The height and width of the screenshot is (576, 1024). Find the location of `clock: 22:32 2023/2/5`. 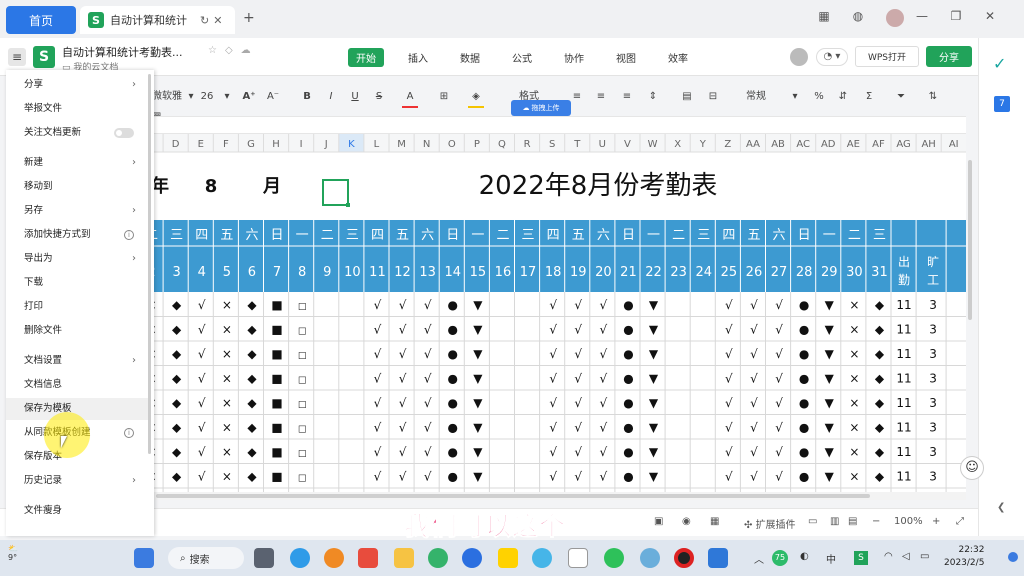

clock: 22:32 2023/2/5 is located at coordinates (964, 557).